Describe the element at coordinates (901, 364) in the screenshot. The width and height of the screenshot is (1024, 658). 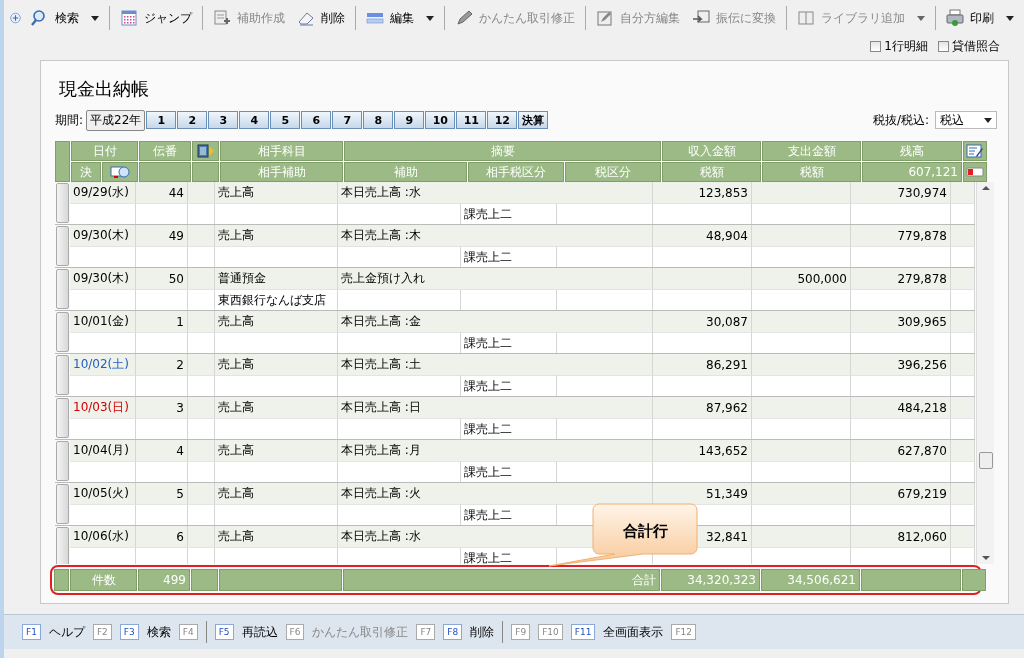
I see `table-cell: 396,256` at that location.